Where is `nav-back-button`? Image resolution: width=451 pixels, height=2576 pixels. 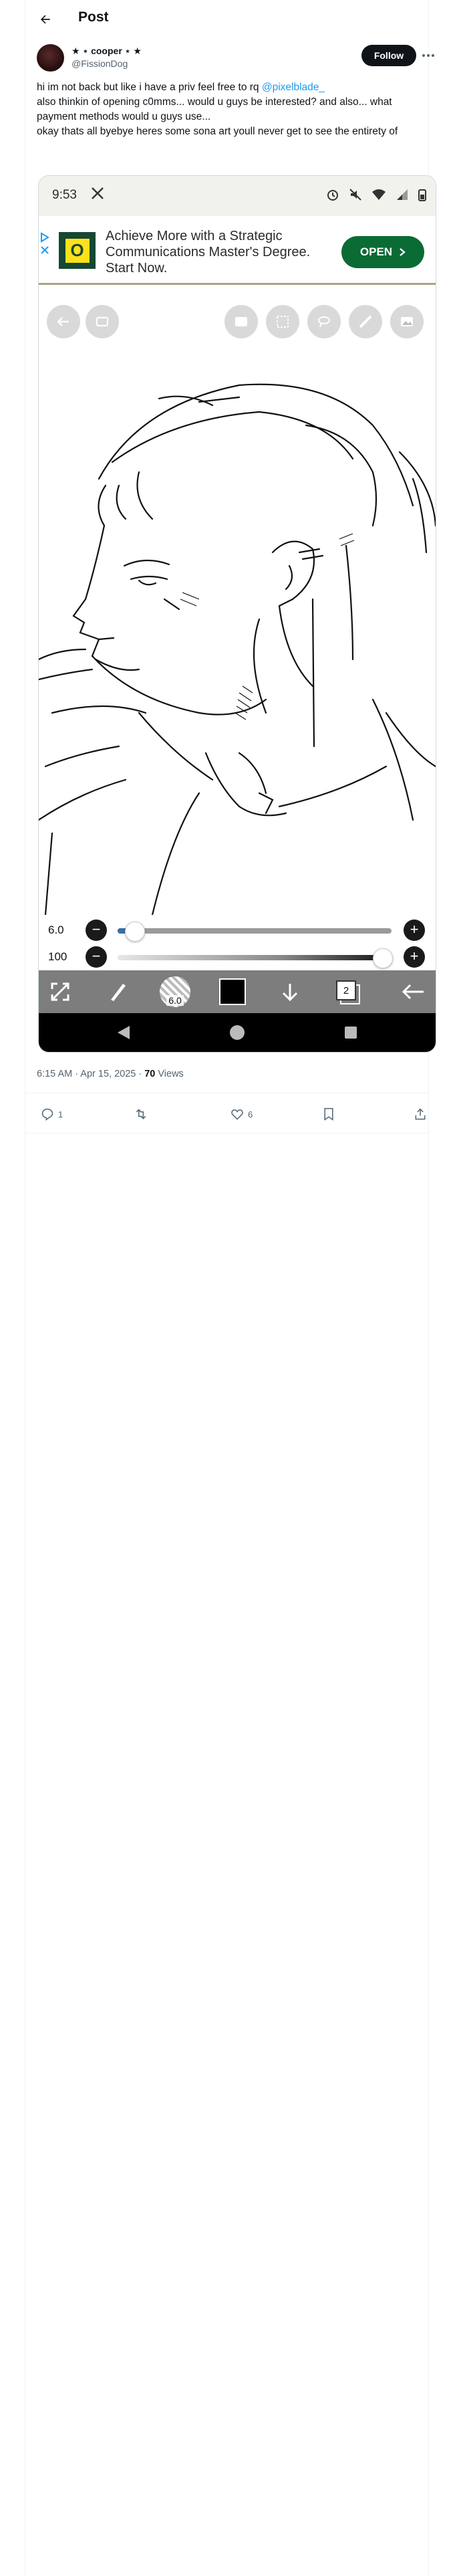 nav-back-button is located at coordinates (124, 1033).